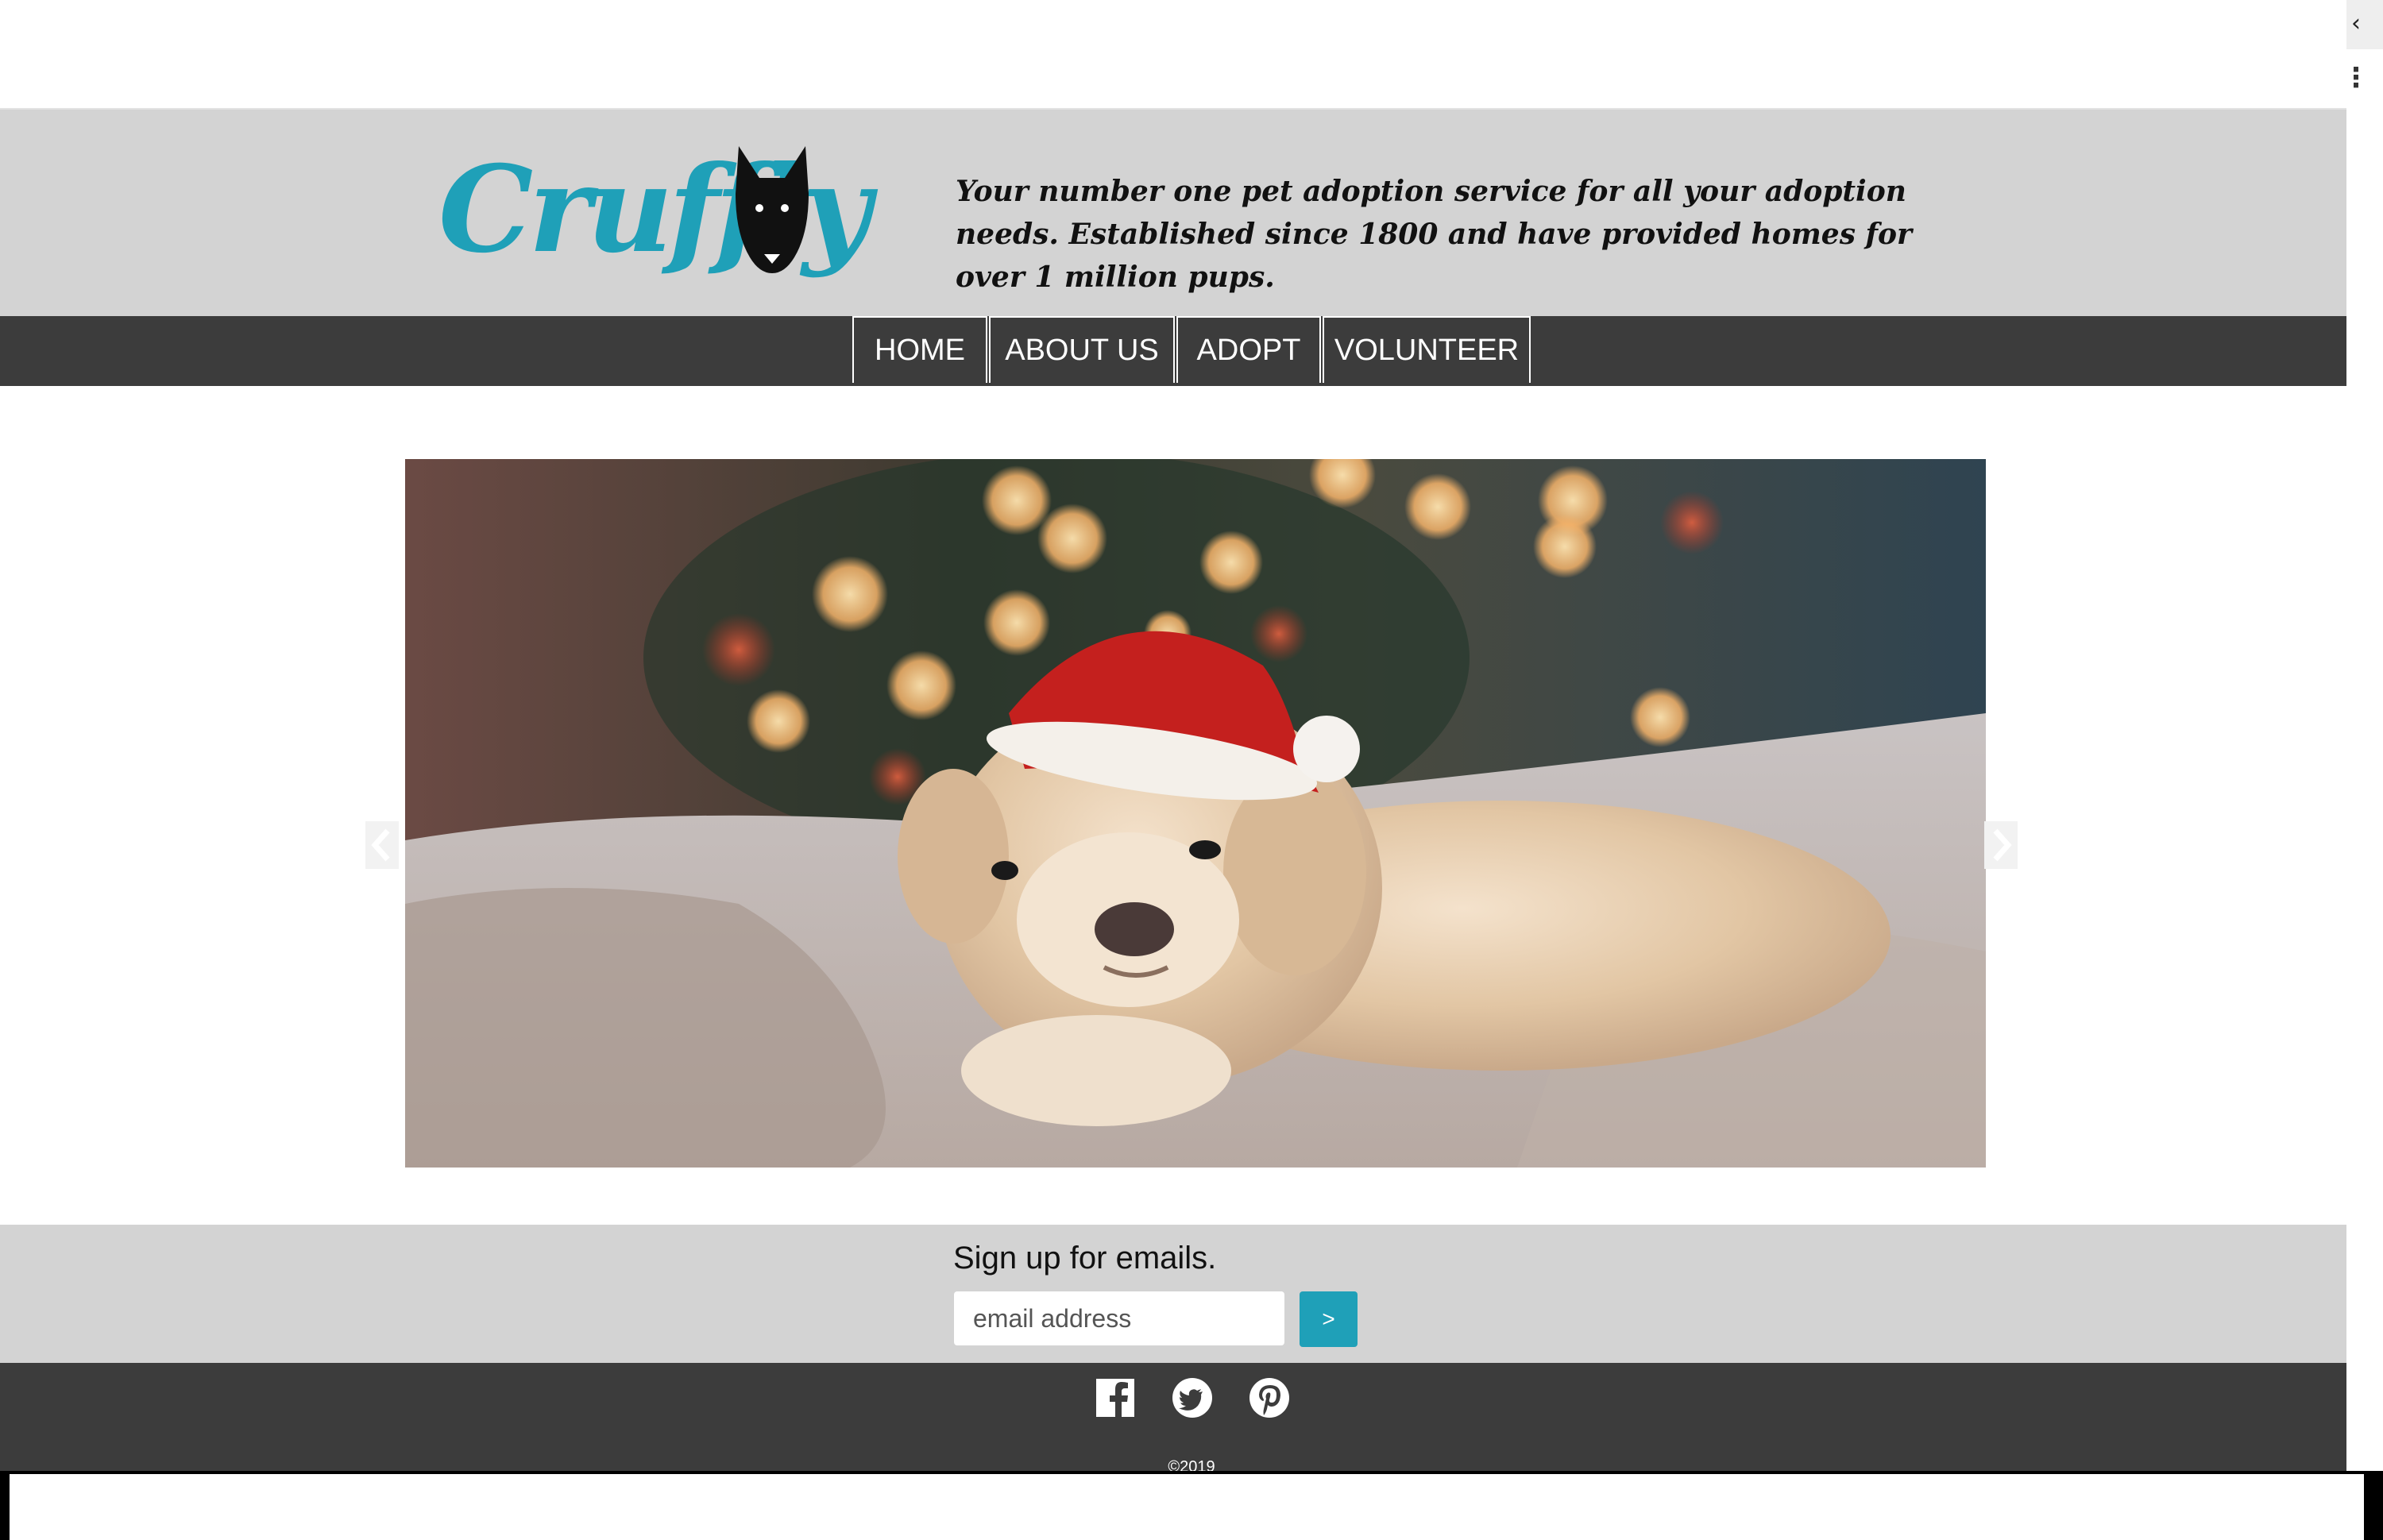 This screenshot has height=1540, width=2383. I want to click on main-nav: HOME ABOUT US ADOPT VOLUNTEER, so click(1173, 351).